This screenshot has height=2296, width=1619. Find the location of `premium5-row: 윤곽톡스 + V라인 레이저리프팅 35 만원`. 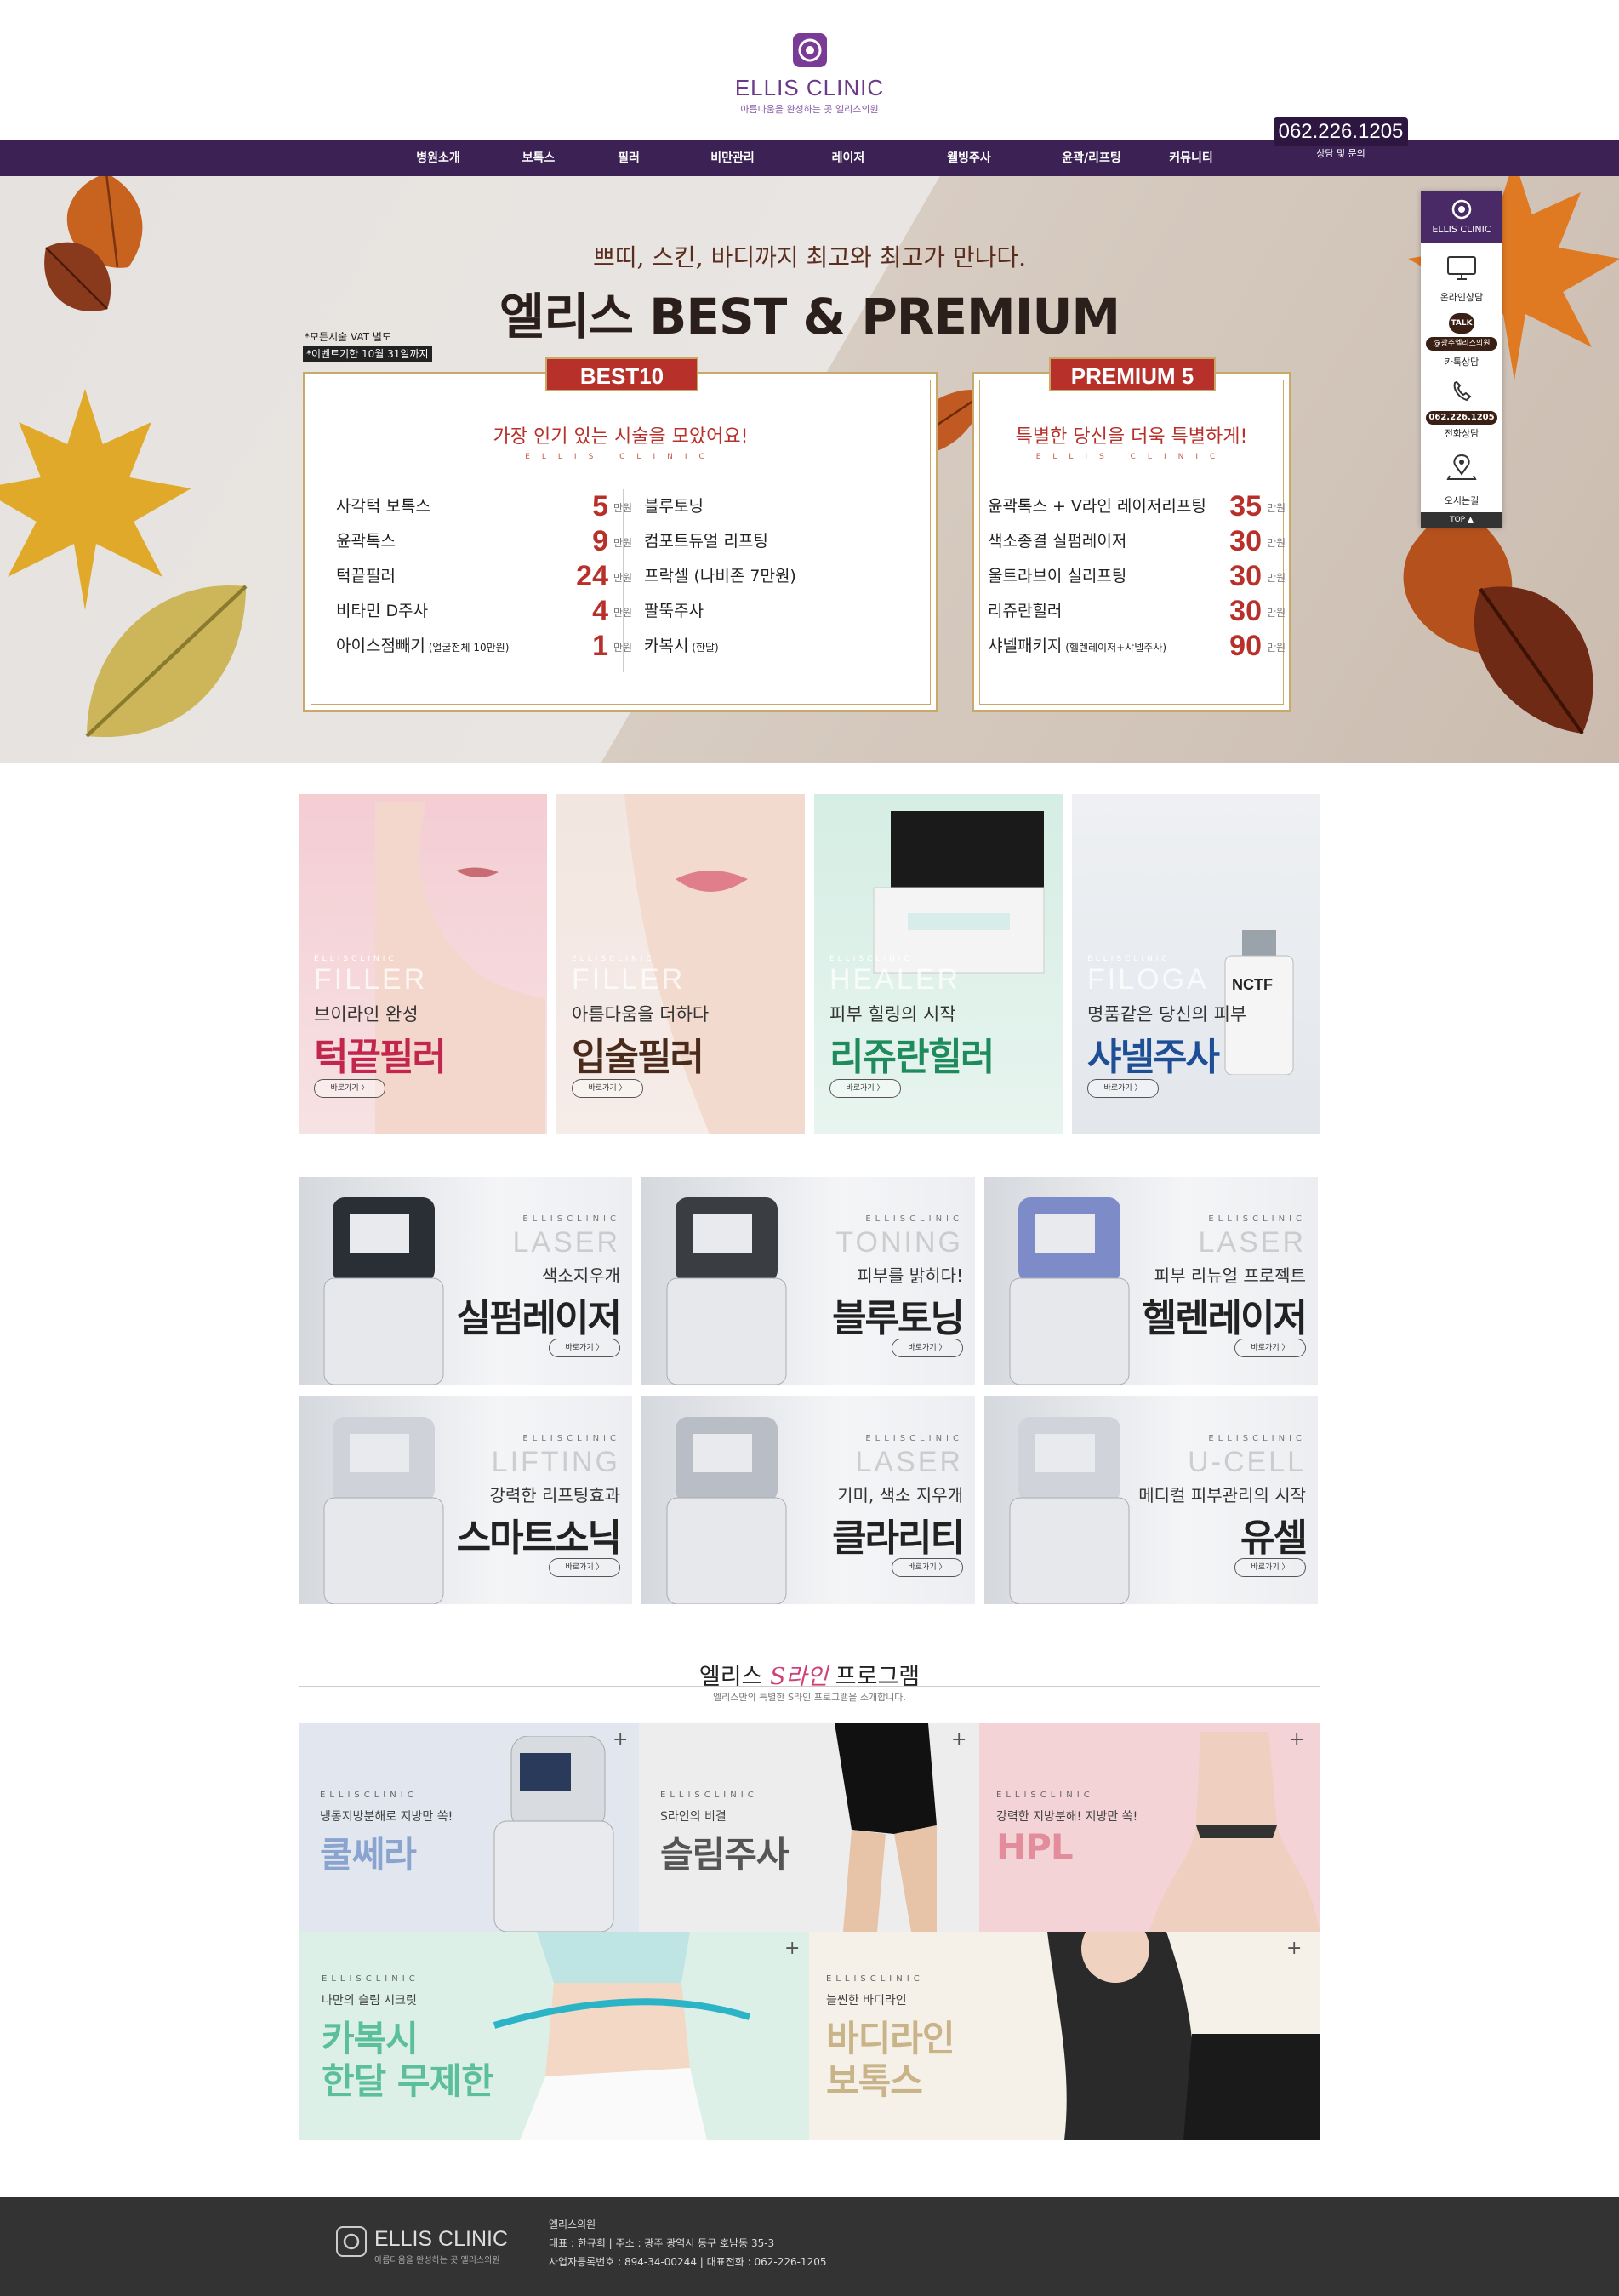

premium5-row: 윤곽톡스 + V라인 레이저리프팅 35 만원 is located at coordinates (1137, 506).